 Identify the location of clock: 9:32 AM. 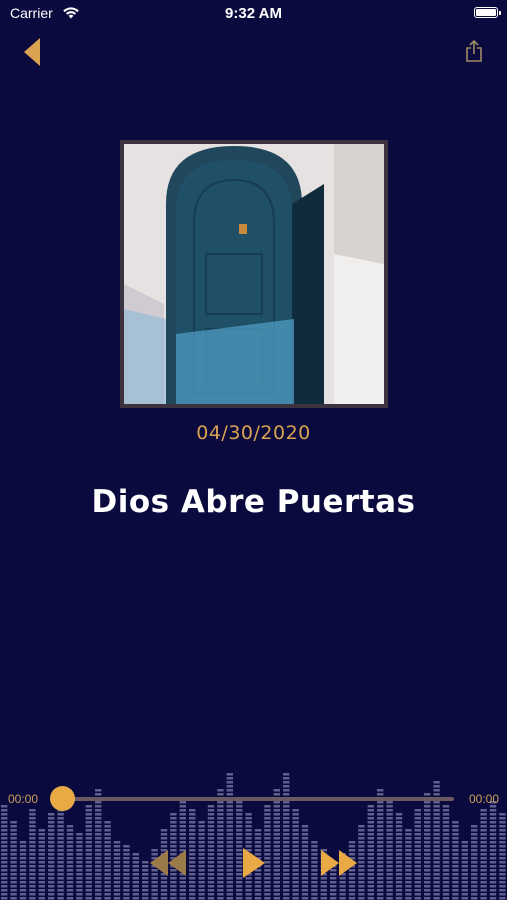
(253, 13).